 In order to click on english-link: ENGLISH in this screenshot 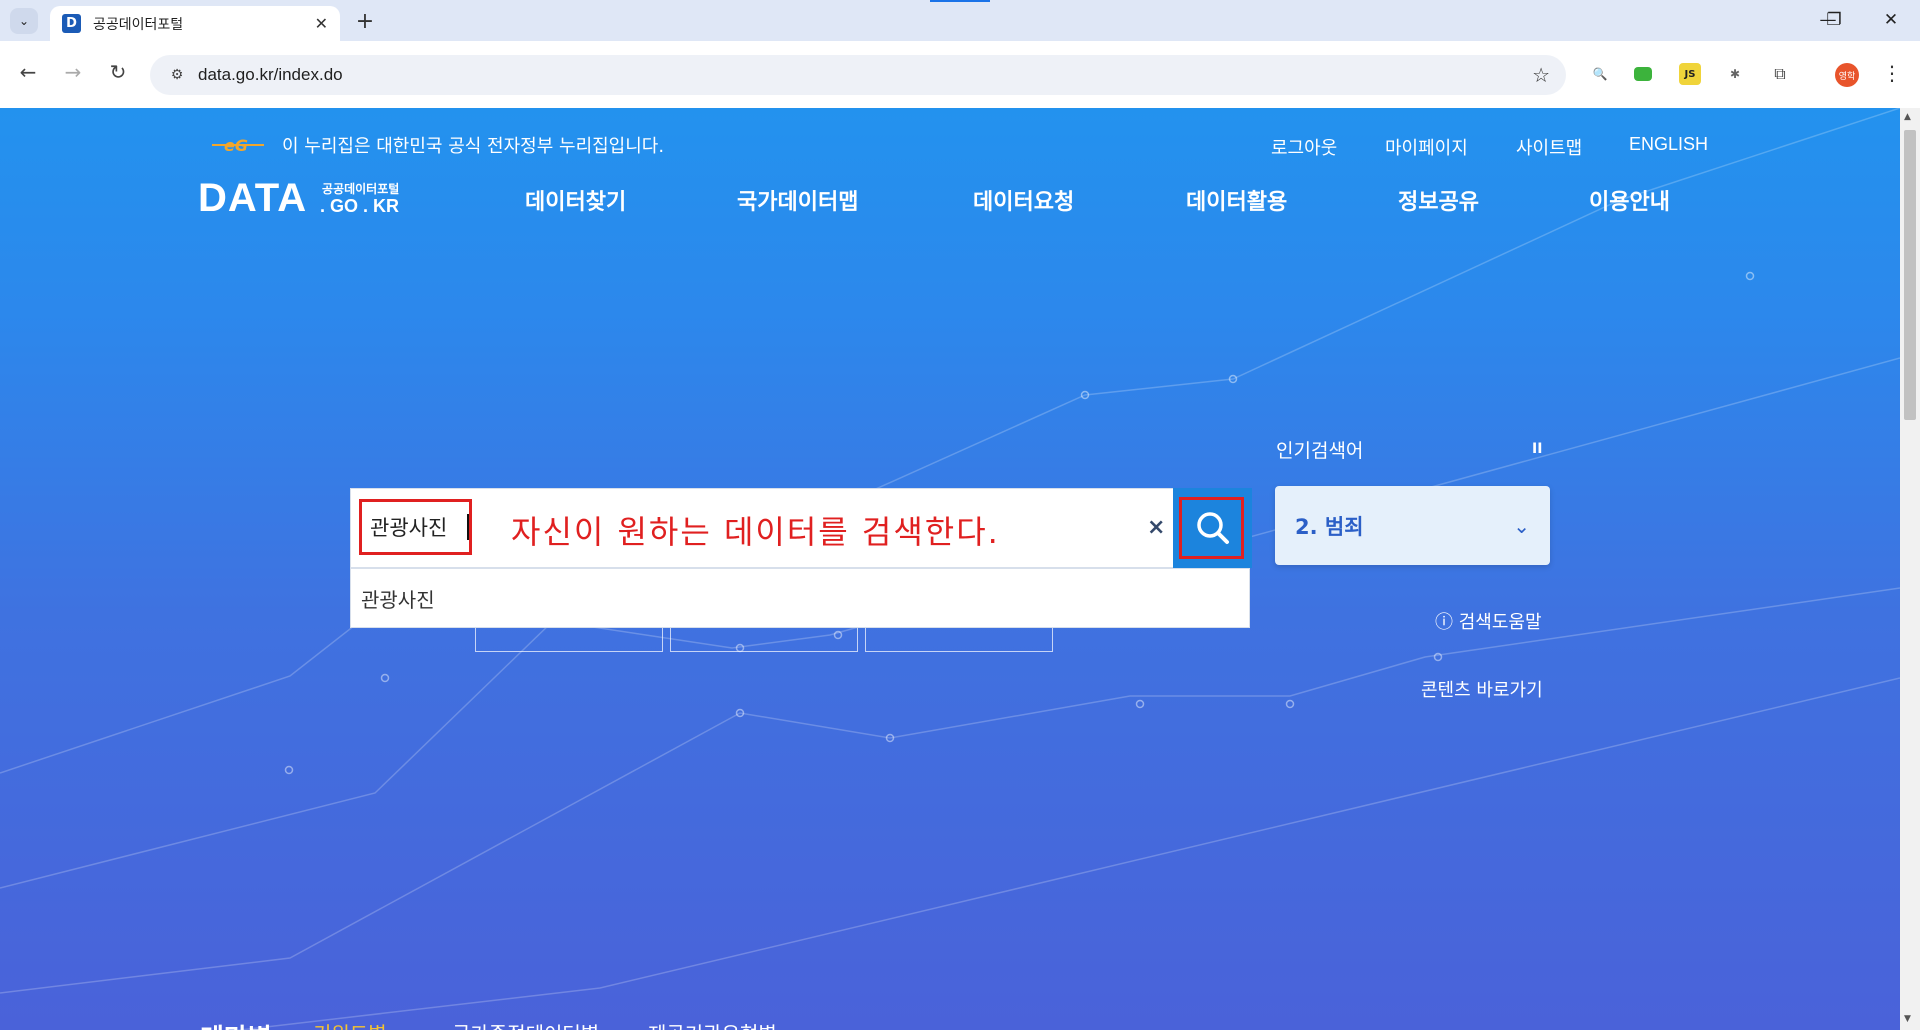, I will do `click(1668, 144)`.